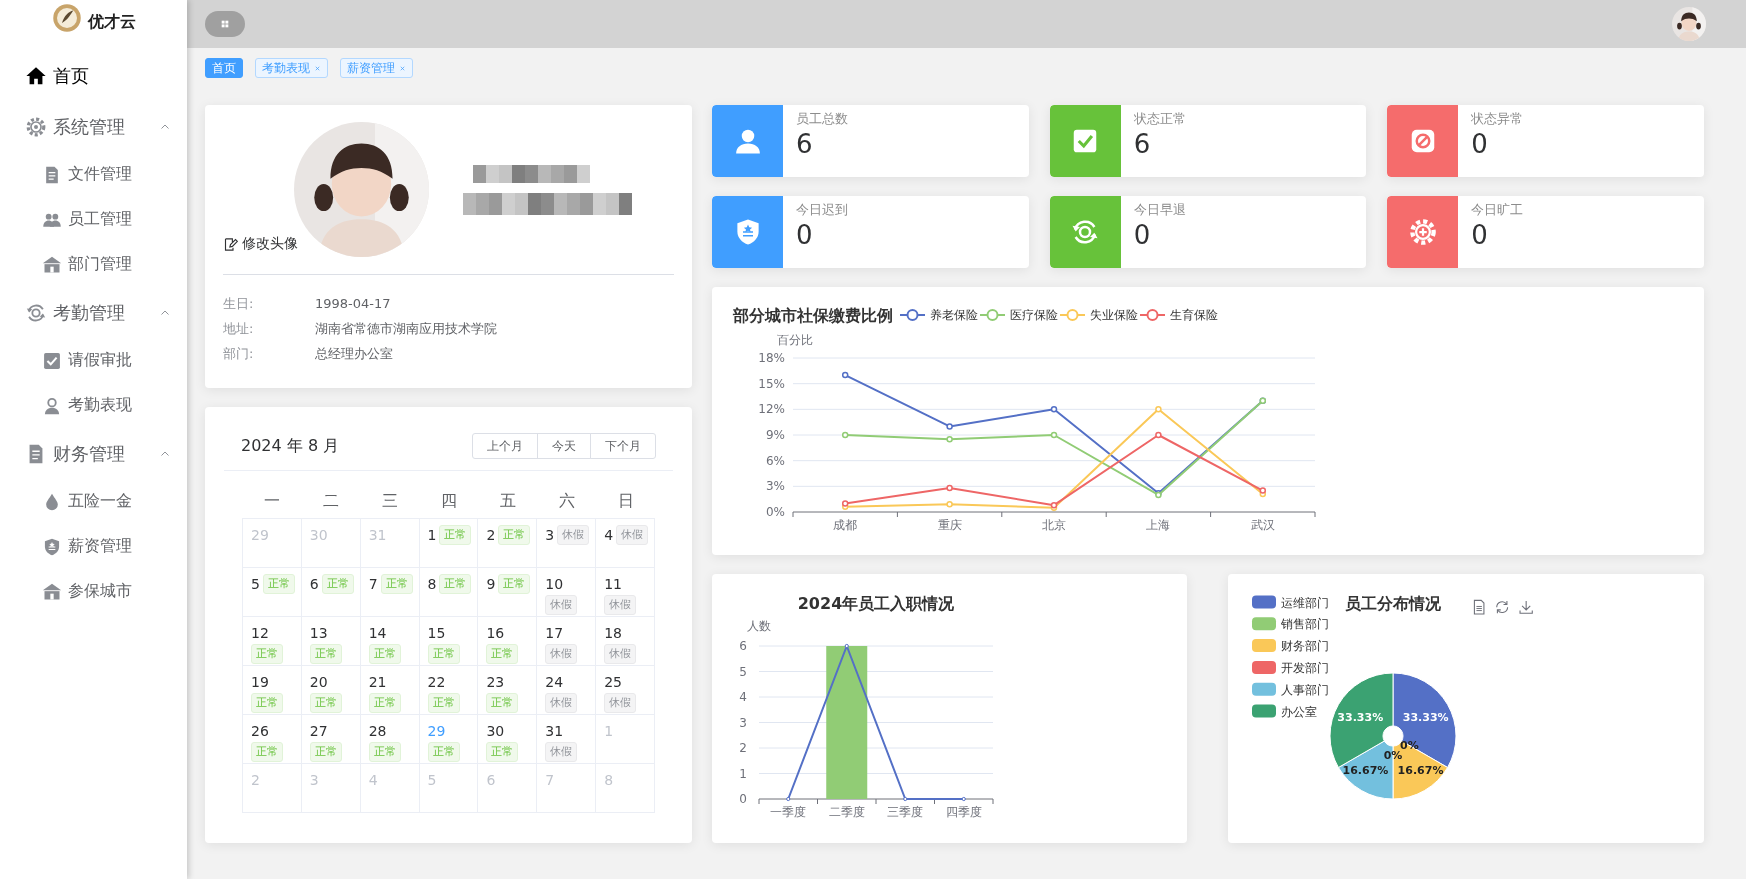 The image size is (1746, 879). I want to click on weekday-label: 二, so click(330, 501).